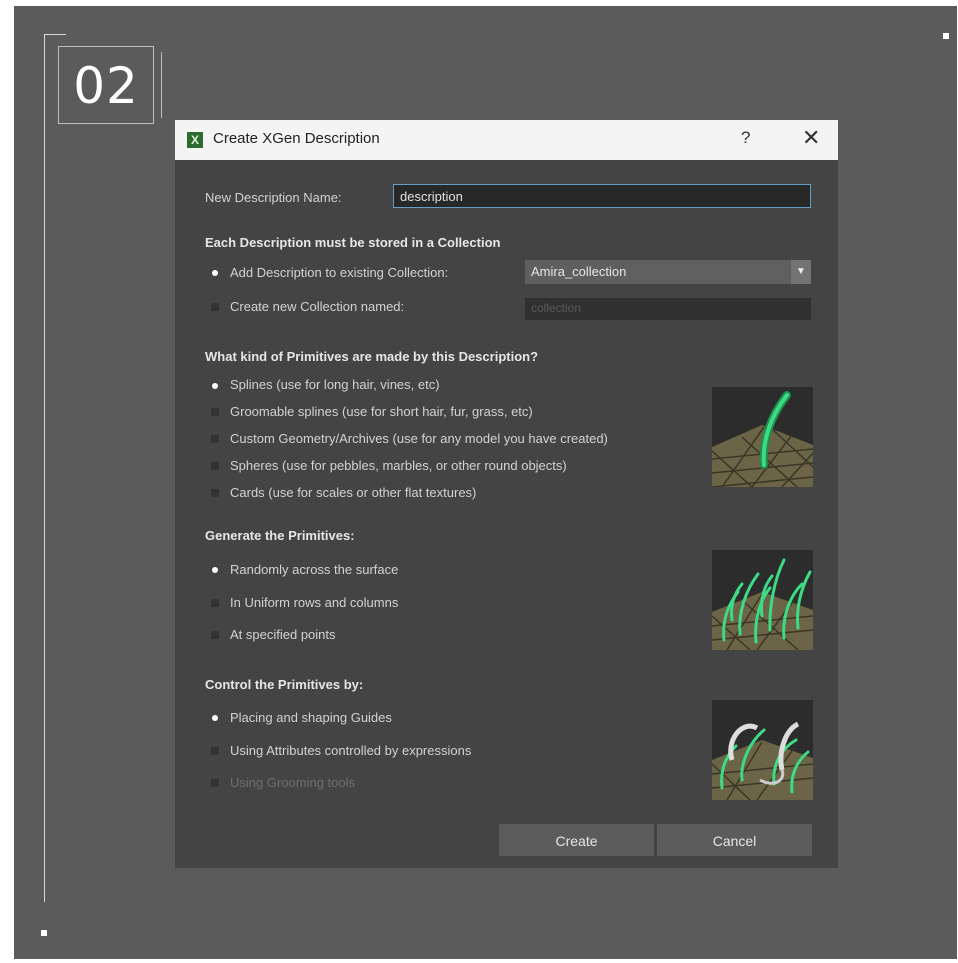  What do you see at coordinates (44, 468) in the screenshot?
I see `frame-corner-line` at bounding box center [44, 468].